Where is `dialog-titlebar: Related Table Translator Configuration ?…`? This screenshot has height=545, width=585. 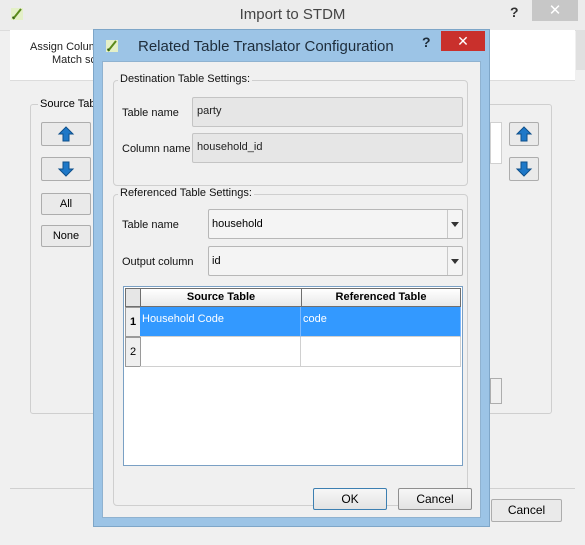 dialog-titlebar: Related Table Translator Configuration ?… is located at coordinates (291, 45).